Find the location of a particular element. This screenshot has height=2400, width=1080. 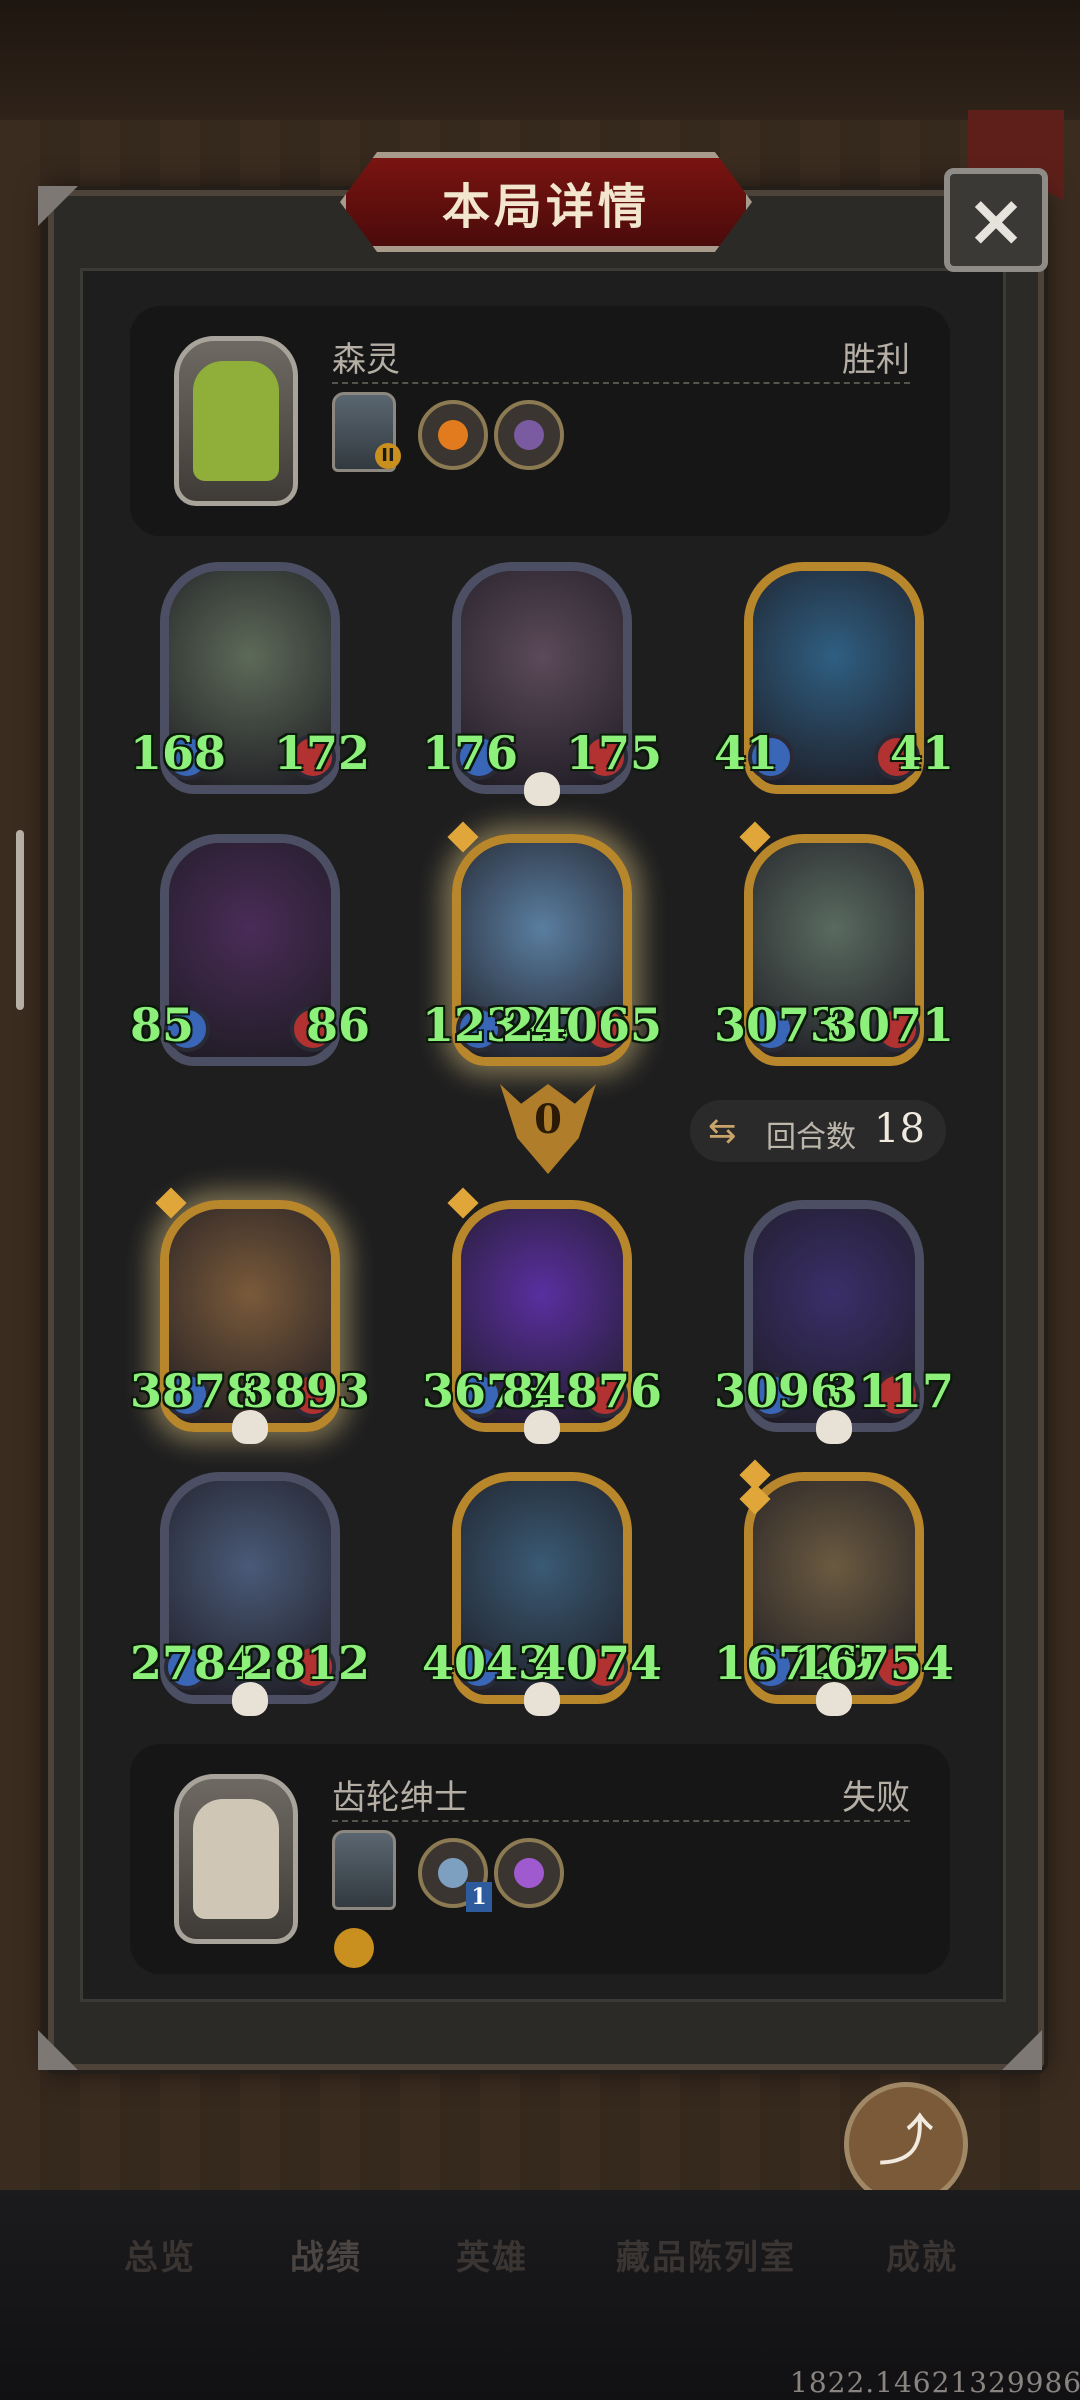

title-plate: 本局详情 is located at coordinates (546, 202).